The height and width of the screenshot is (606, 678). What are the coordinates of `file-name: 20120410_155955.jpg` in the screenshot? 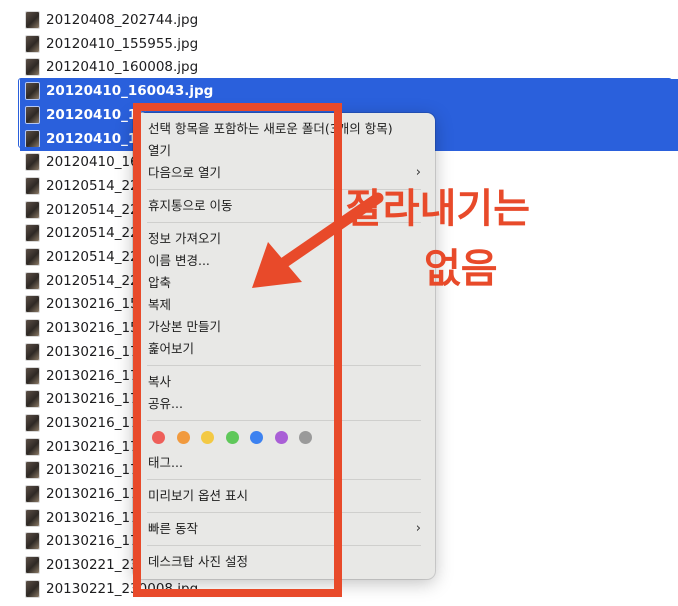 It's located at (122, 43).